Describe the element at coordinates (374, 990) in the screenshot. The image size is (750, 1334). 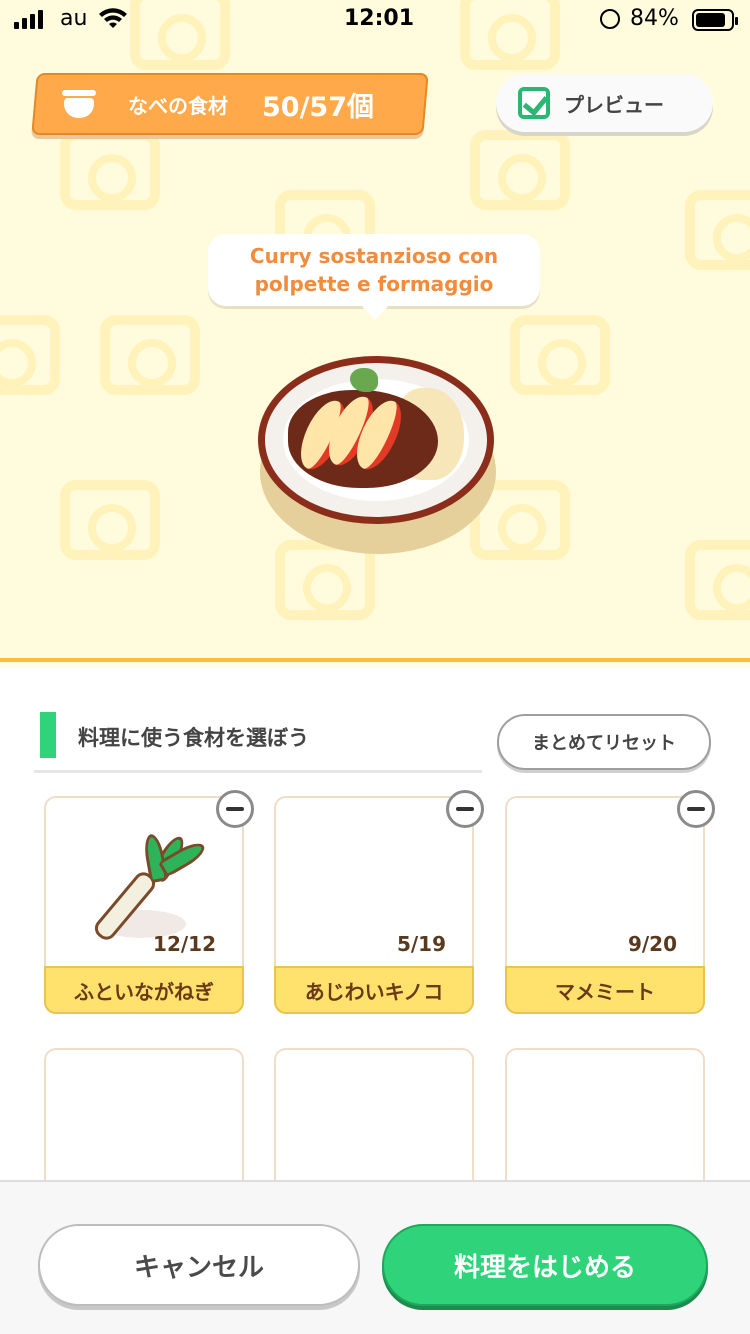
I see `ingredient-name: あじわいキノコ` at that location.